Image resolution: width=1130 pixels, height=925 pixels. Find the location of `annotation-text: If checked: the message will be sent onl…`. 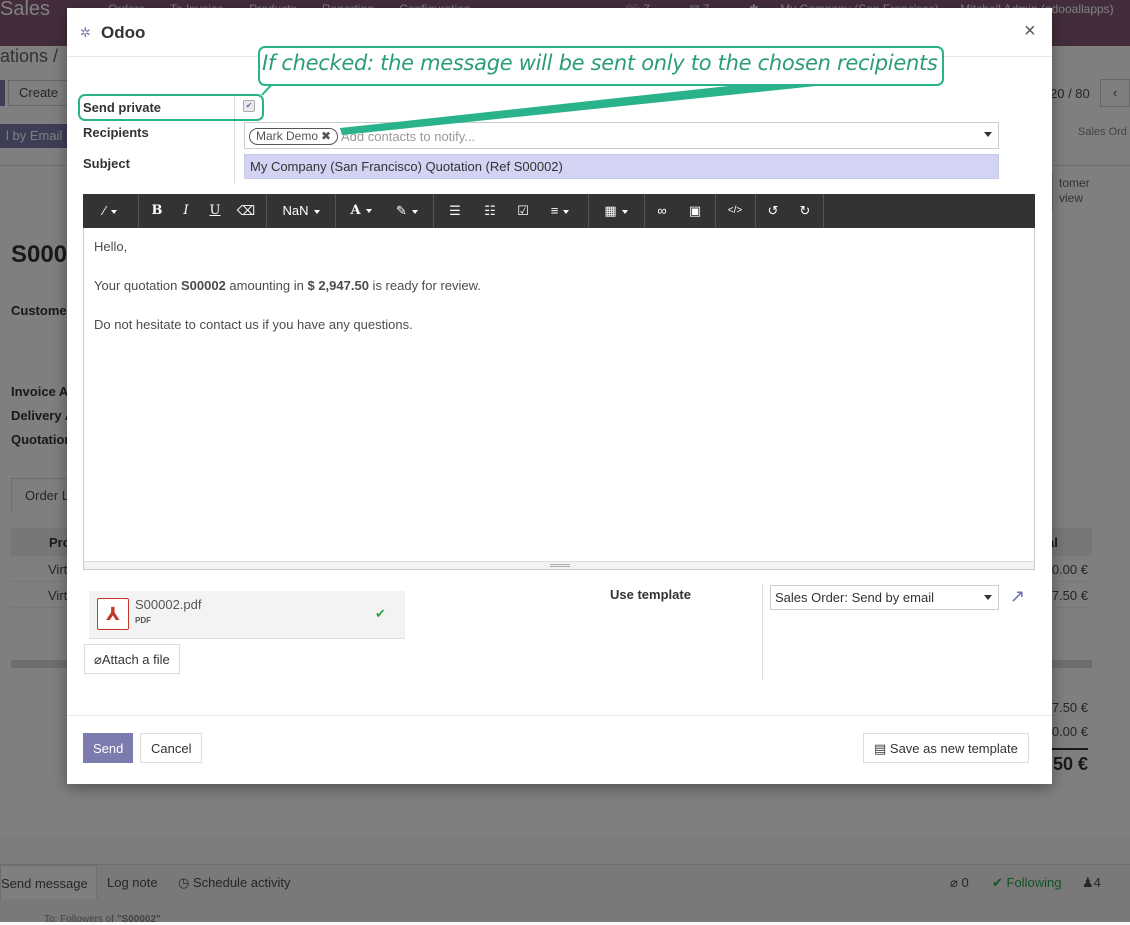

annotation-text: If checked: the message will be sent onl… is located at coordinates (600, 63).